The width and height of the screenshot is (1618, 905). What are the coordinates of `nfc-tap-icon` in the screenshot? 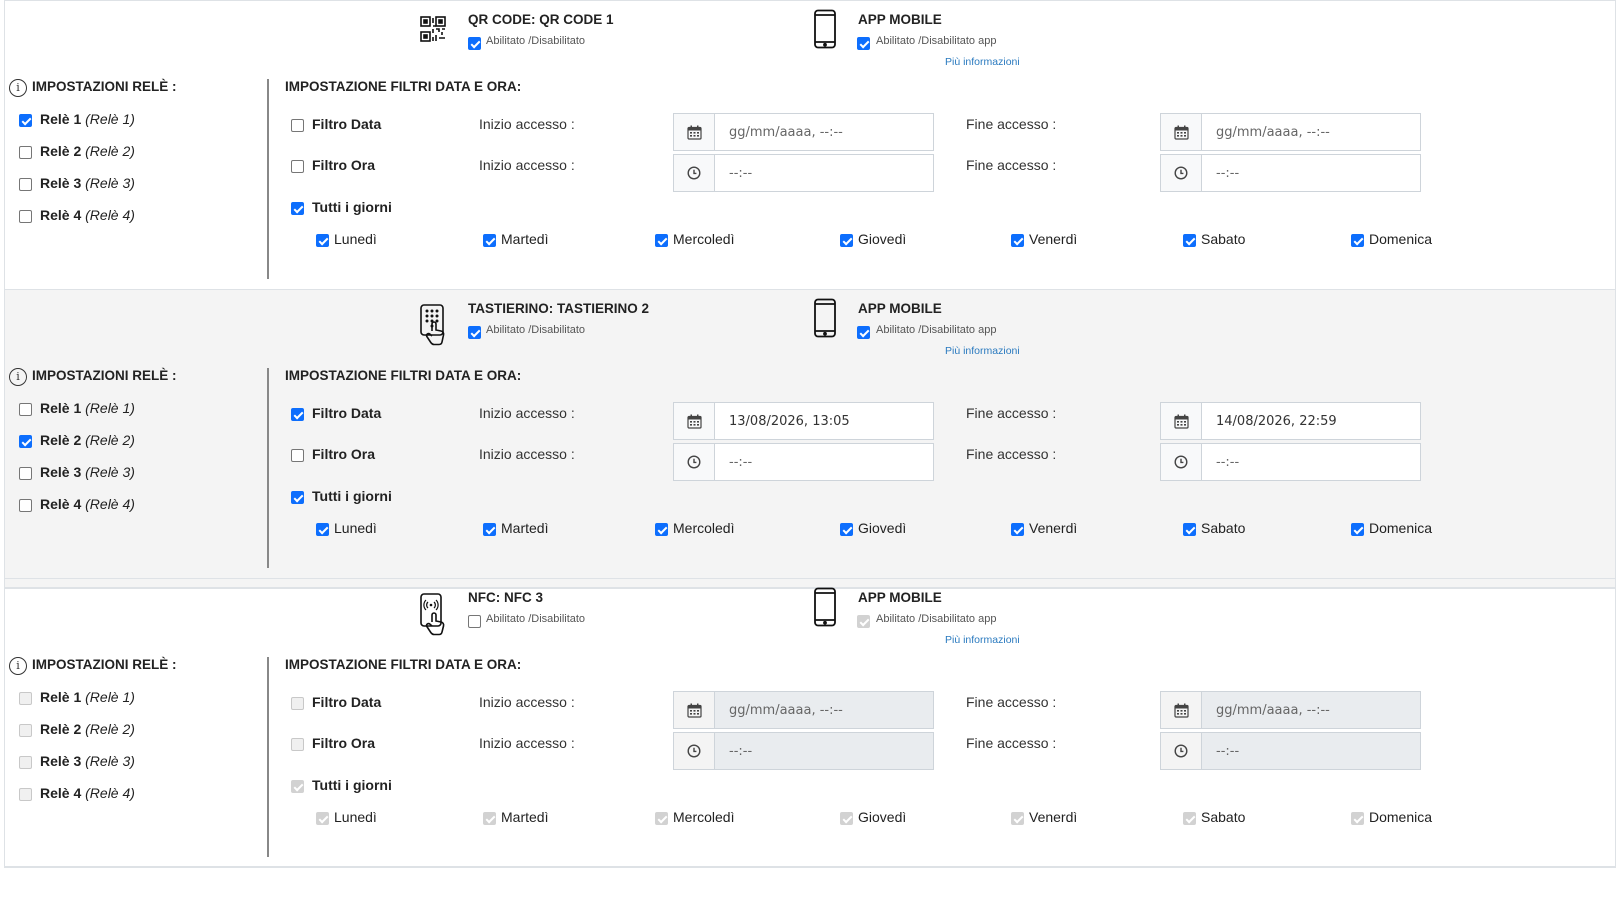 It's located at (434, 616).